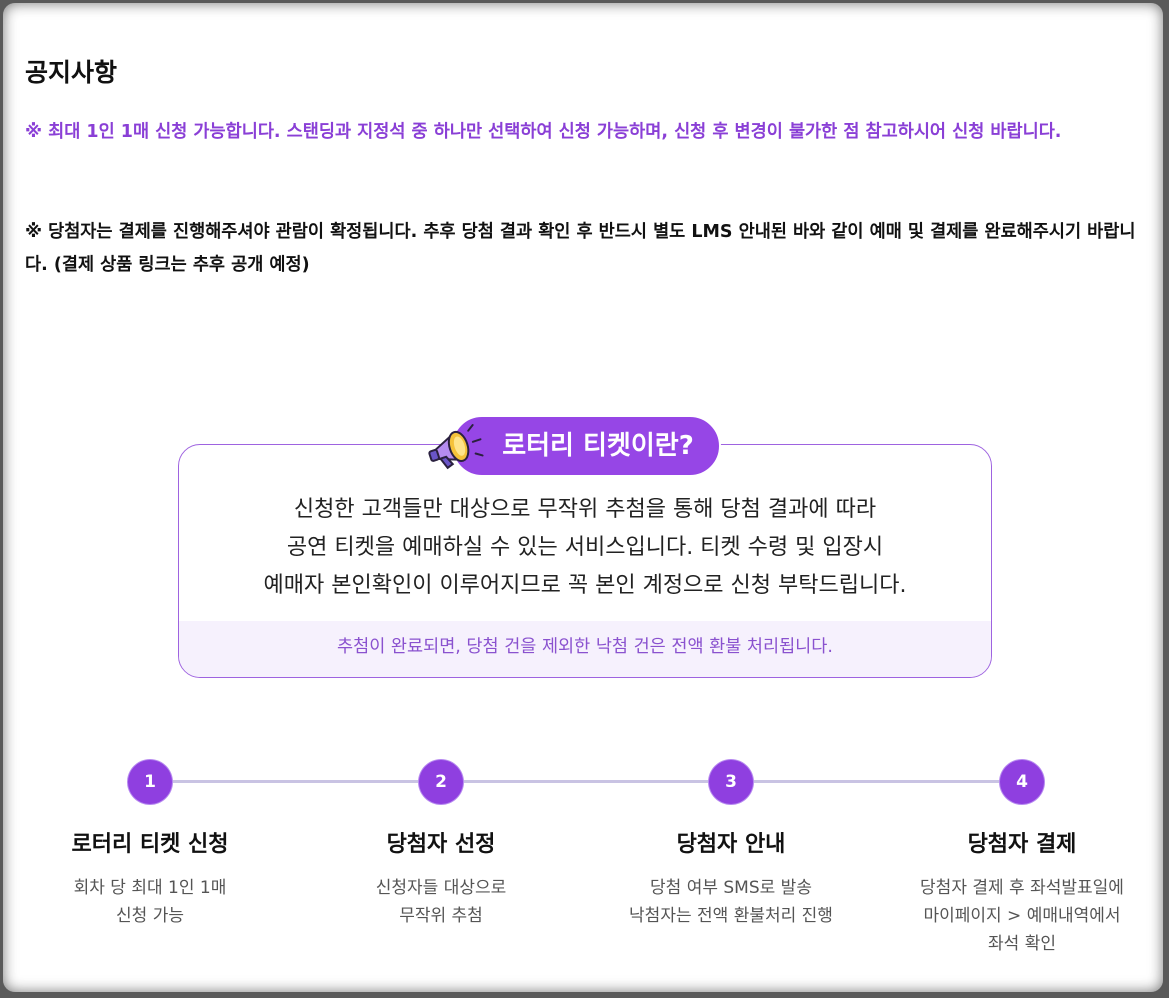  I want to click on step-description-line: 낙첨자는 전액 환불처리 진행, so click(731, 916).